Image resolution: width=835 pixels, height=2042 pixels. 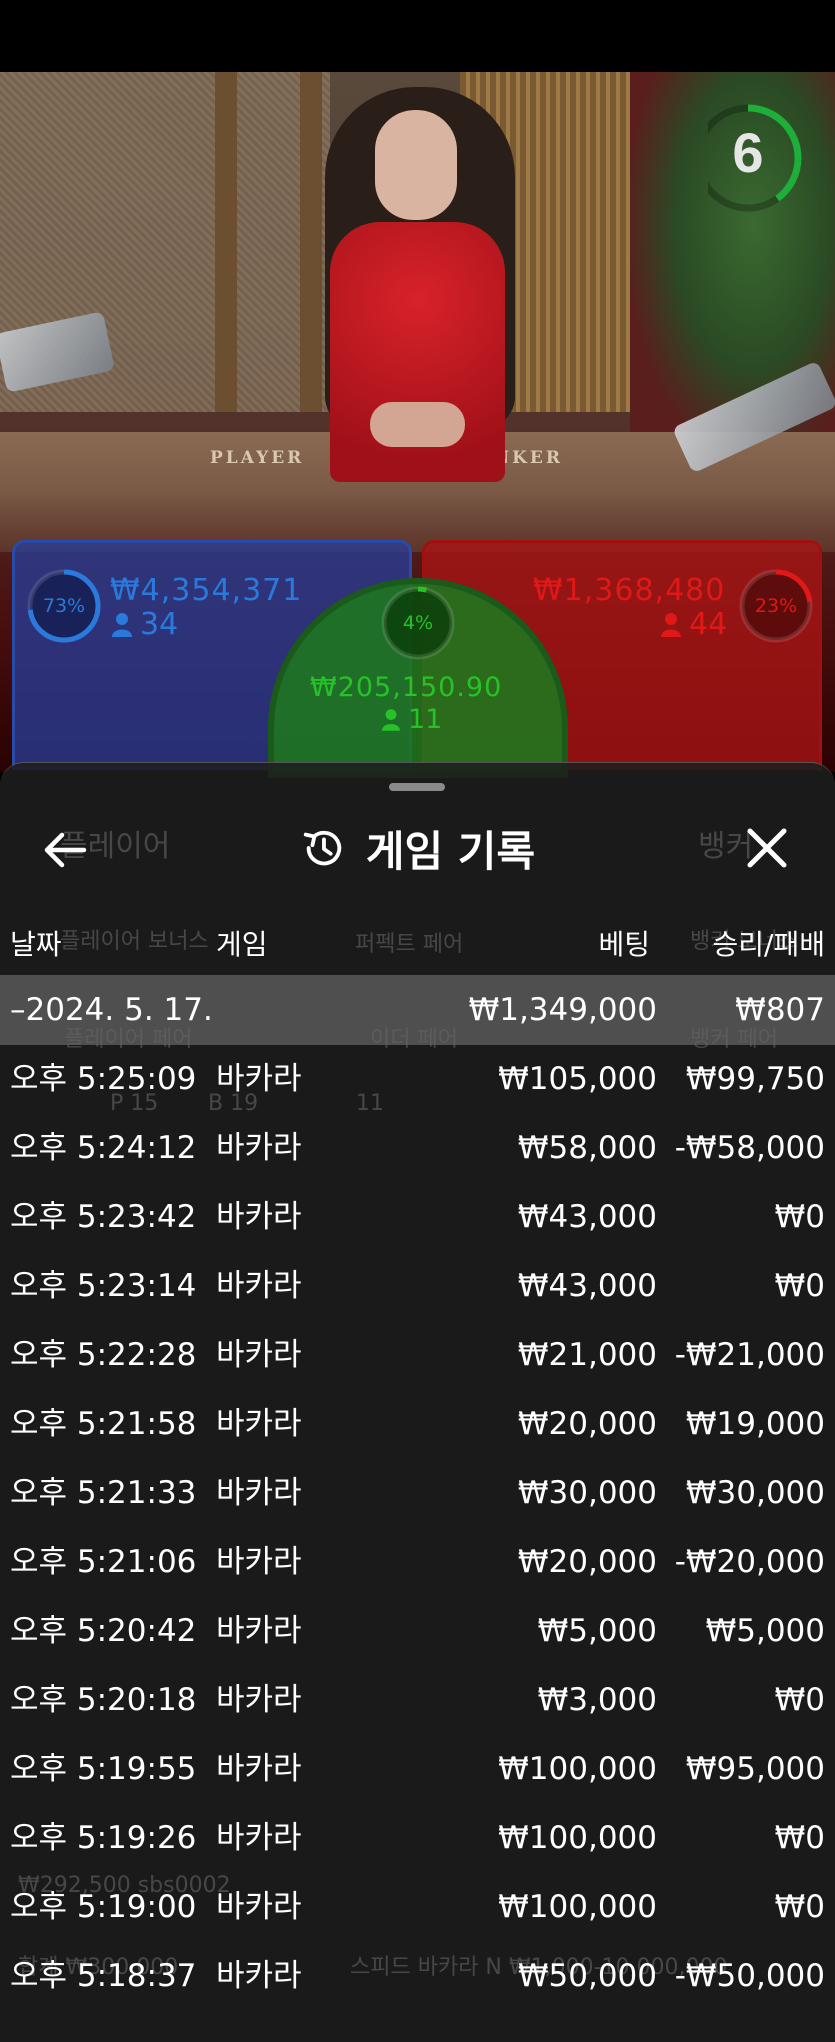 I want to click on history-row: 오후 5:20:42 바카라 ₩5,000 ₩5,000, so click(x=417, y=1631).